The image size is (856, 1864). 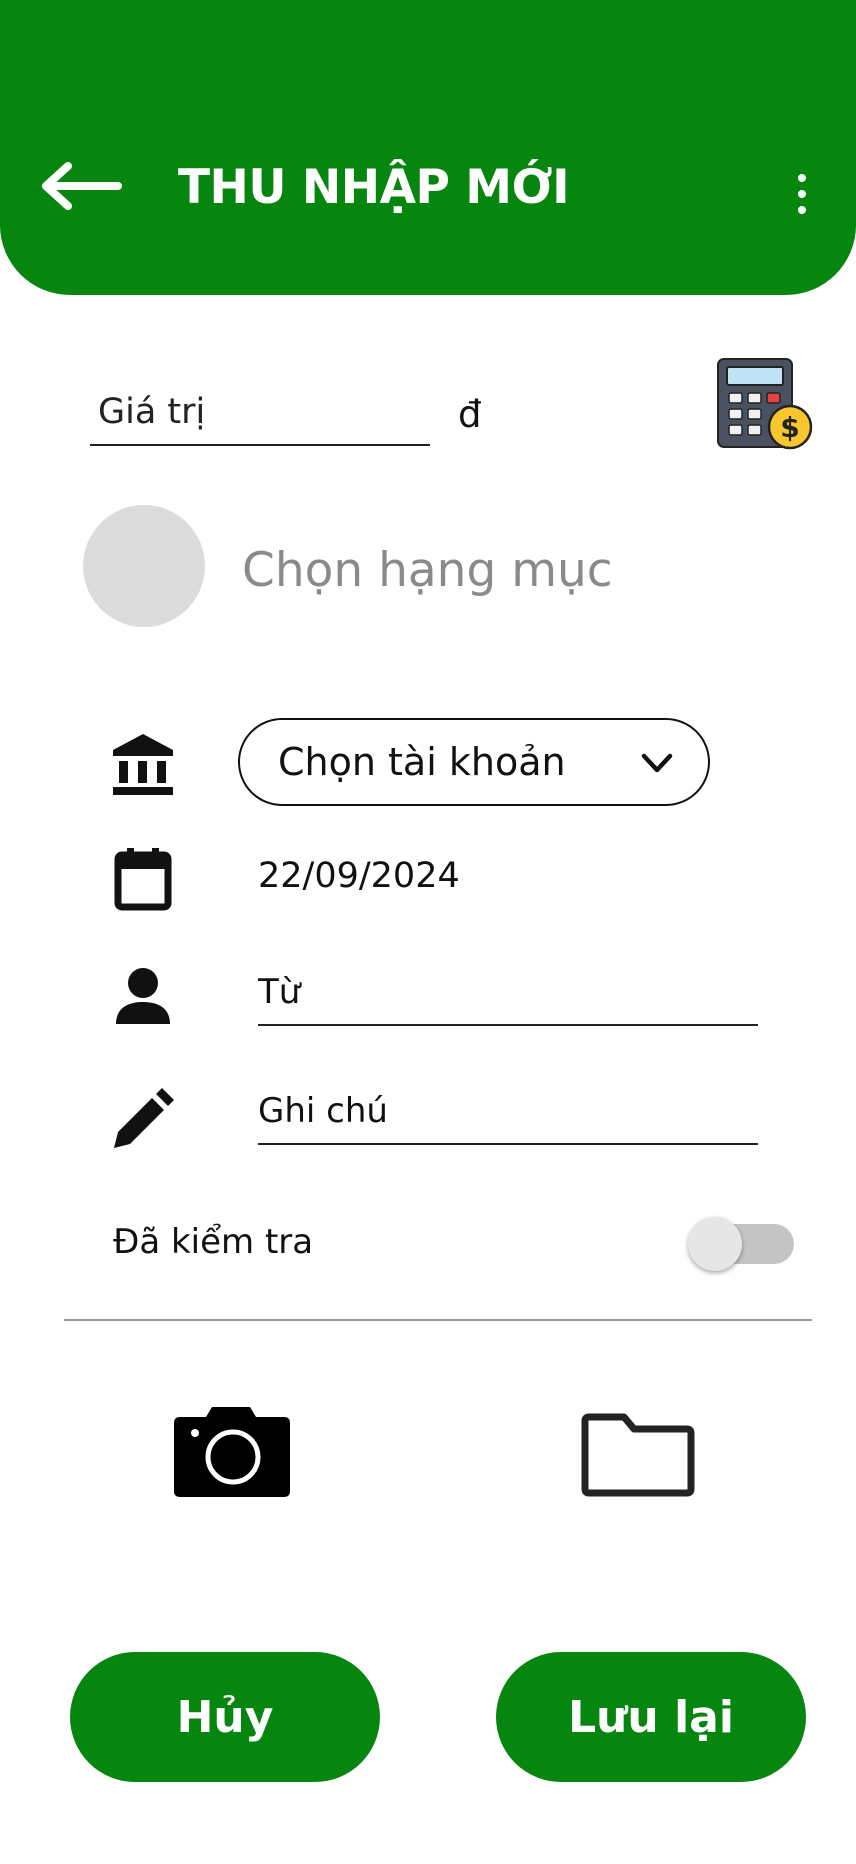 I want to click on calendar-icon, so click(x=143, y=879).